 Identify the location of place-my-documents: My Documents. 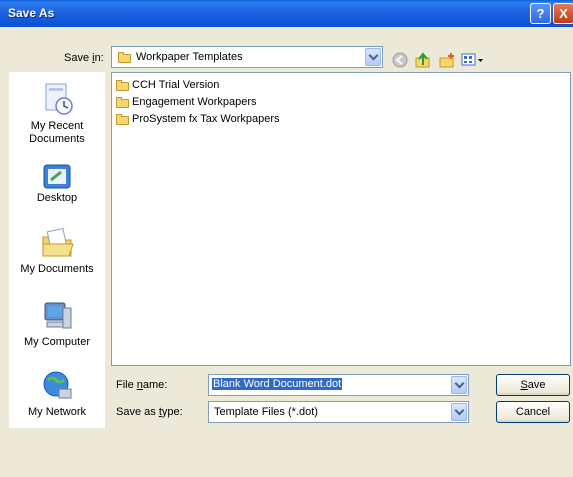
(57, 257).